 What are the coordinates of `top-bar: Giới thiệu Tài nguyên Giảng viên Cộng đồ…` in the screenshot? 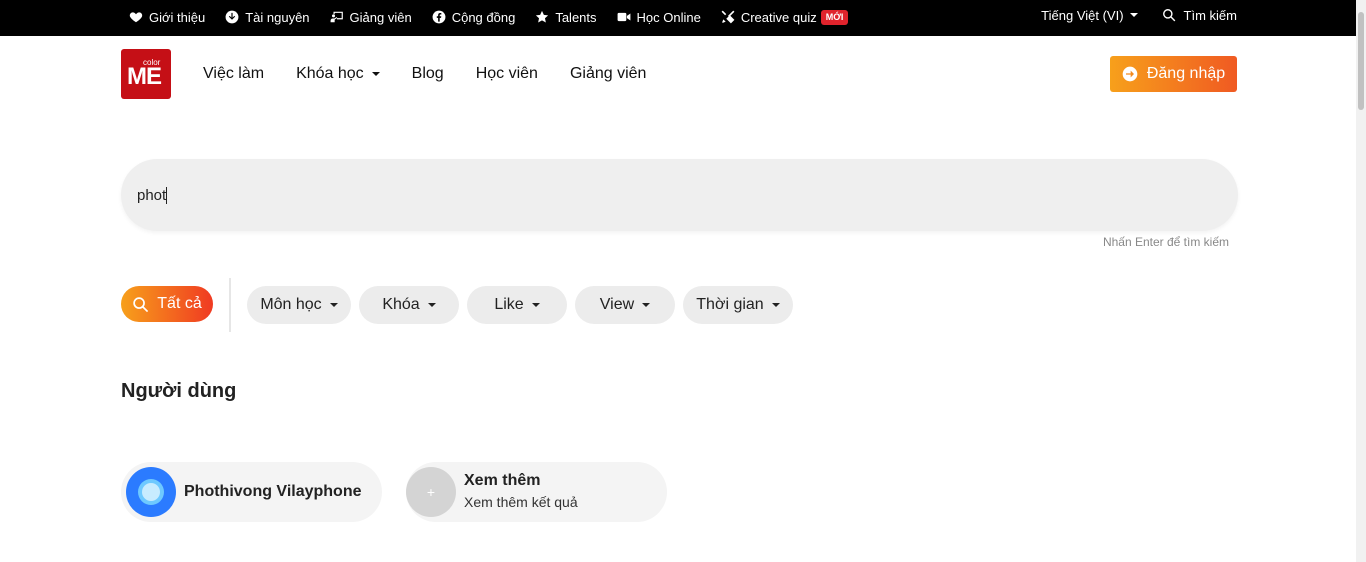 It's located at (683, 18).